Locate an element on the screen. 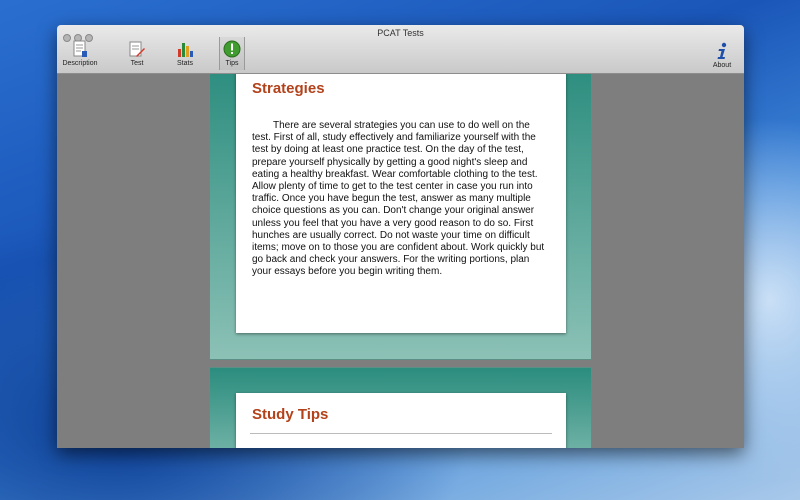 Image resolution: width=800 pixels, height=500 pixels. toolbar-about-button: About is located at coordinates (722, 55).